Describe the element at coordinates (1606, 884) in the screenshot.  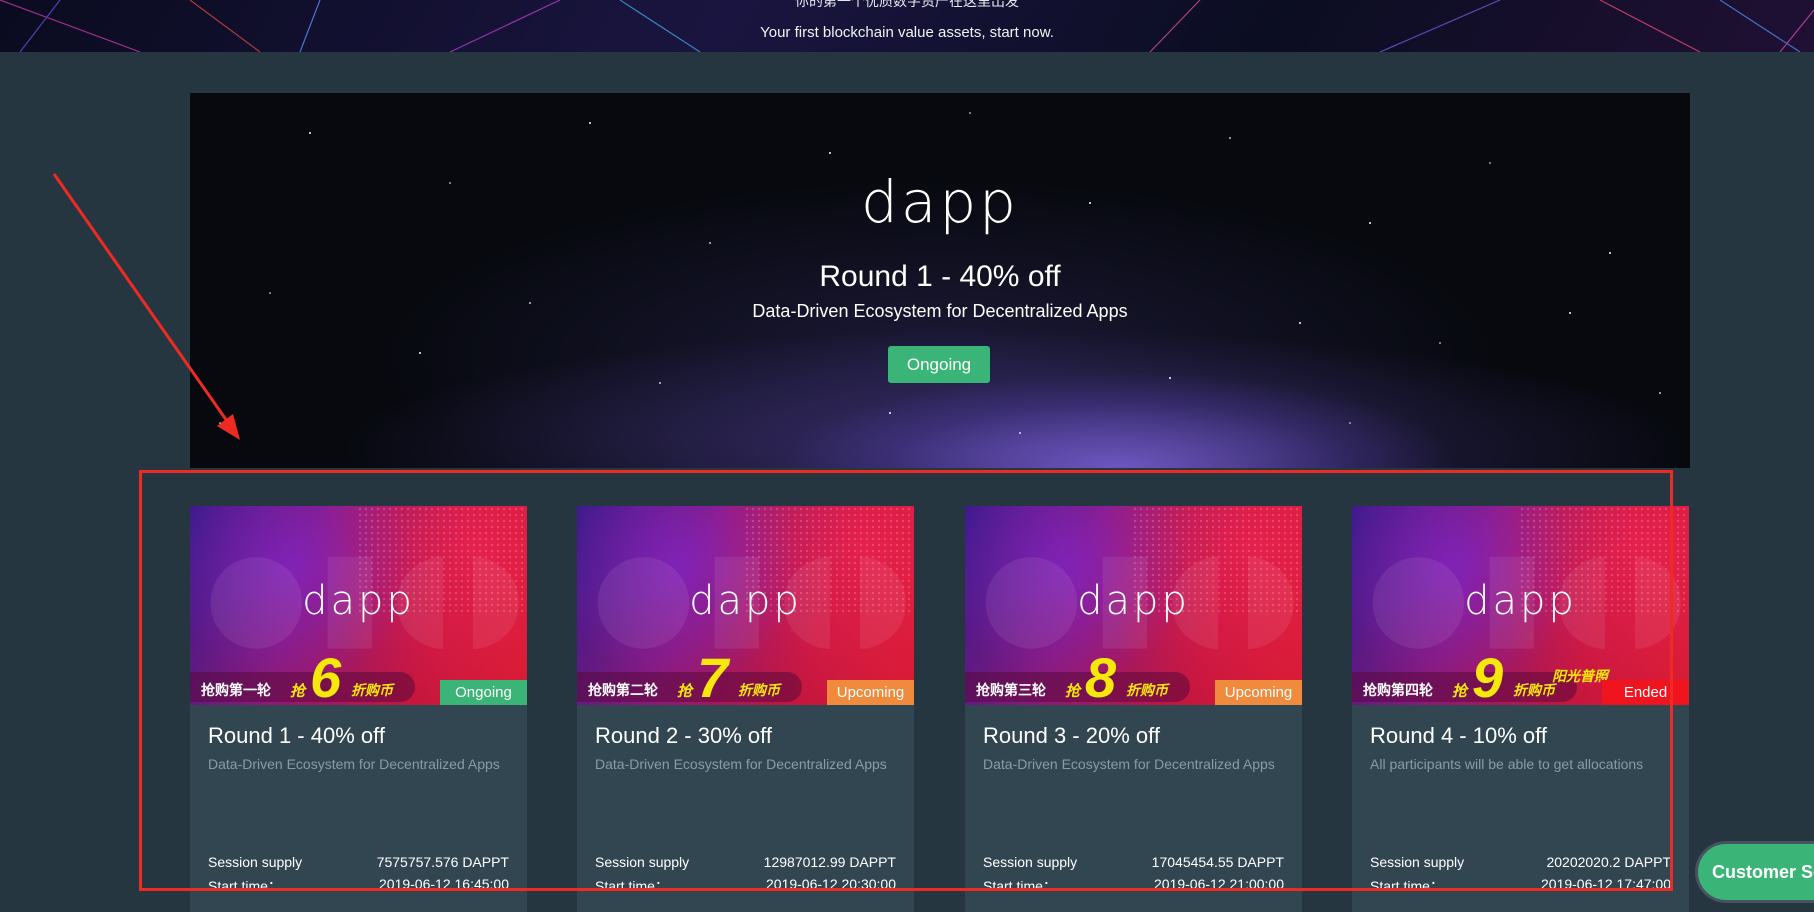
I see `start-time-value: 2019-06-12 17:47:00` at that location.